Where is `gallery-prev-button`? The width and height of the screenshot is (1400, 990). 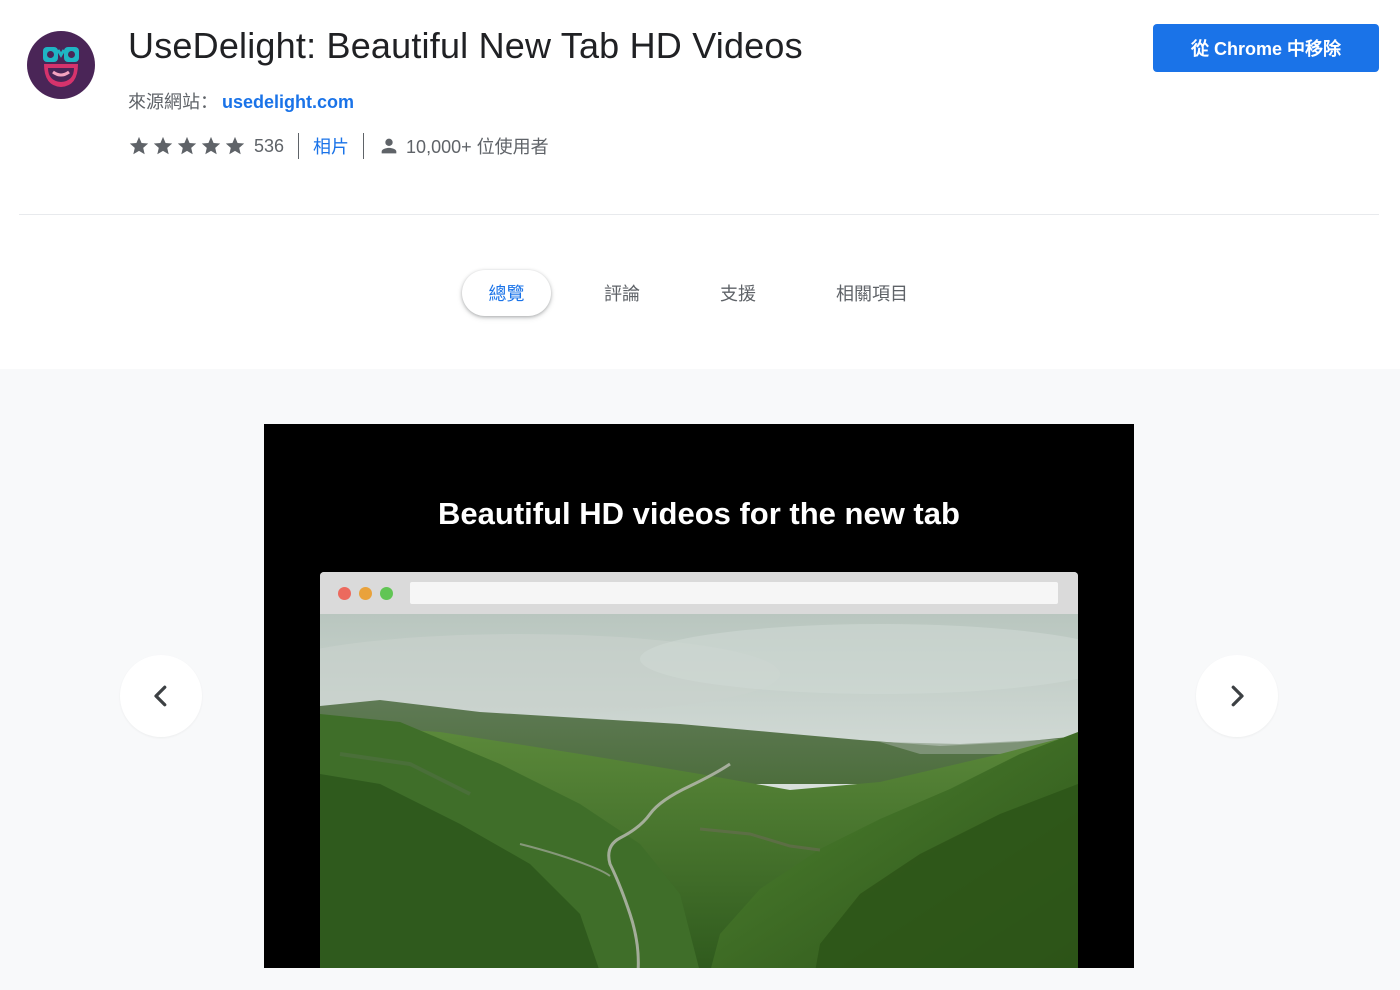
gallery-prev-button is located at coordinates (161, 696).